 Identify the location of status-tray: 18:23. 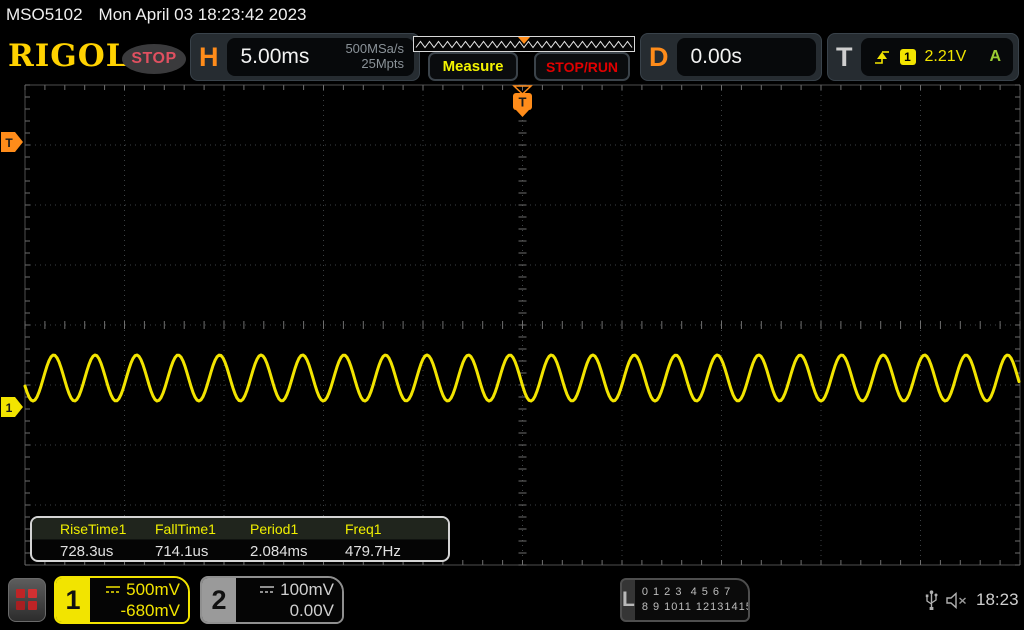
(972, 600).